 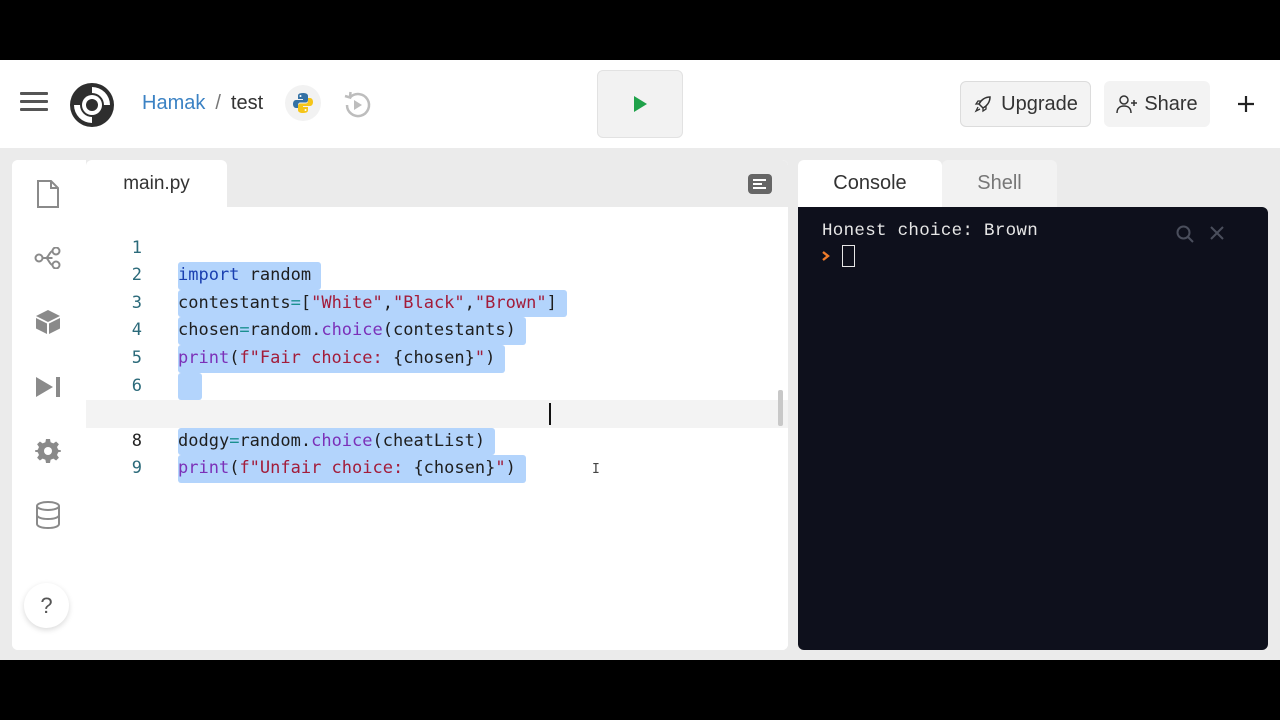 I want to click on share-label: Share, so click(x=1171, y=103).